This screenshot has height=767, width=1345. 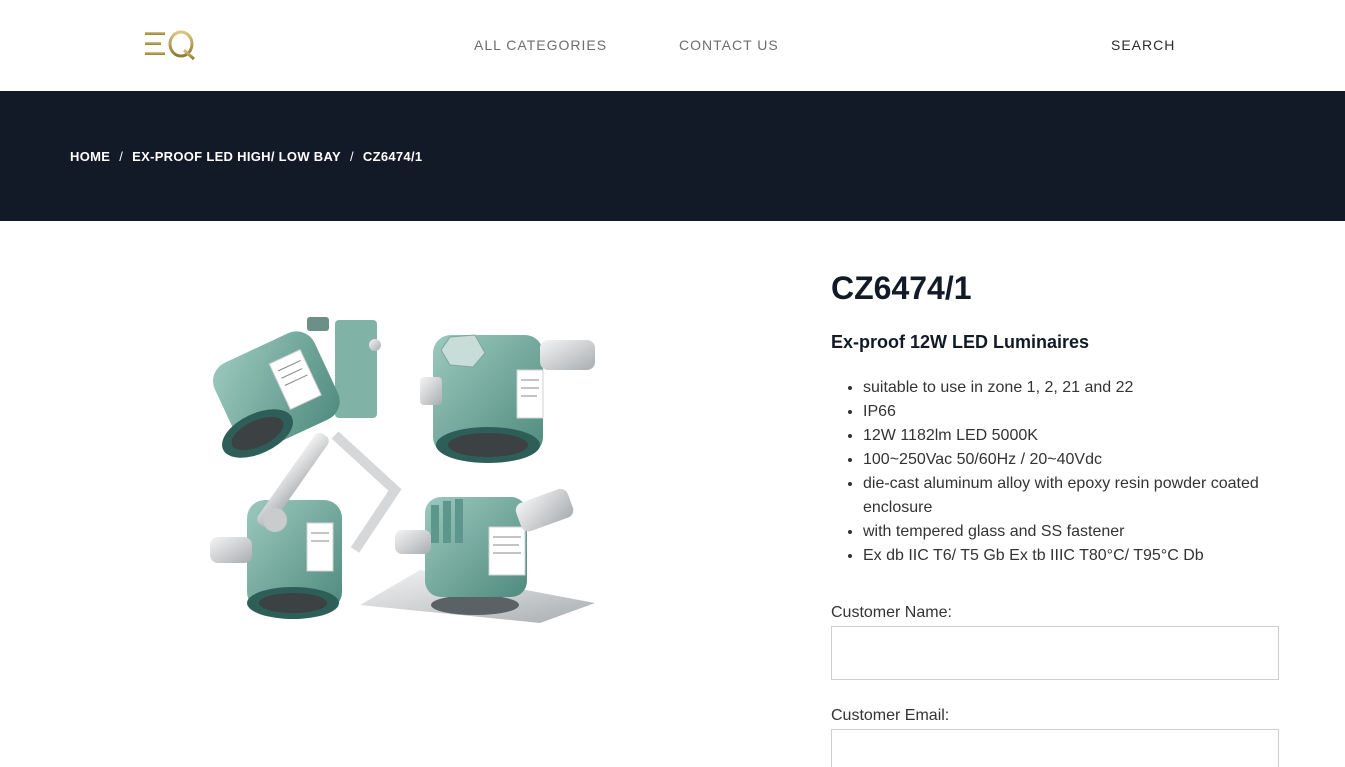 I want to click on nav-search: SEARCH, so click(x=1143, y=45).